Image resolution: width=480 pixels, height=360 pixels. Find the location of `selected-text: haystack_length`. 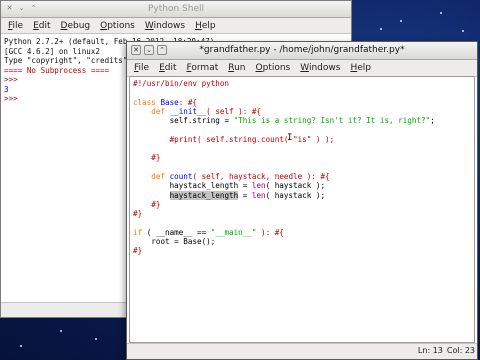

selected-text: haystack_length is located at coordinates (204, 195).